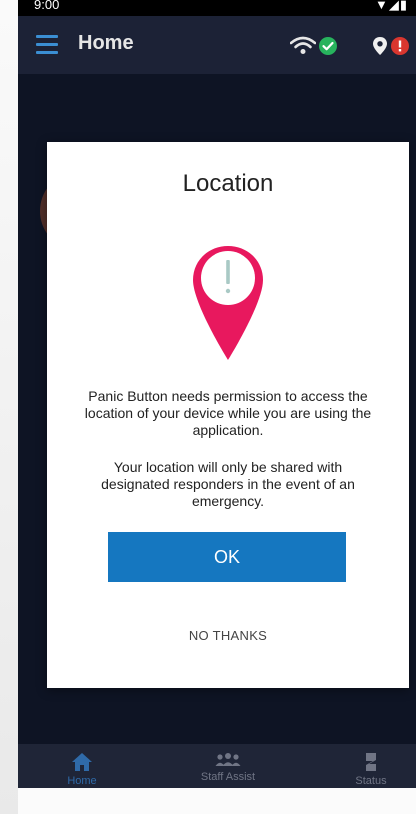 The width and height of the screenshot is (416, 814). What do you see at coordinates (47, 6) in the screenshot?
I see `status-time: 9:00` at bounding box center [47, 6].